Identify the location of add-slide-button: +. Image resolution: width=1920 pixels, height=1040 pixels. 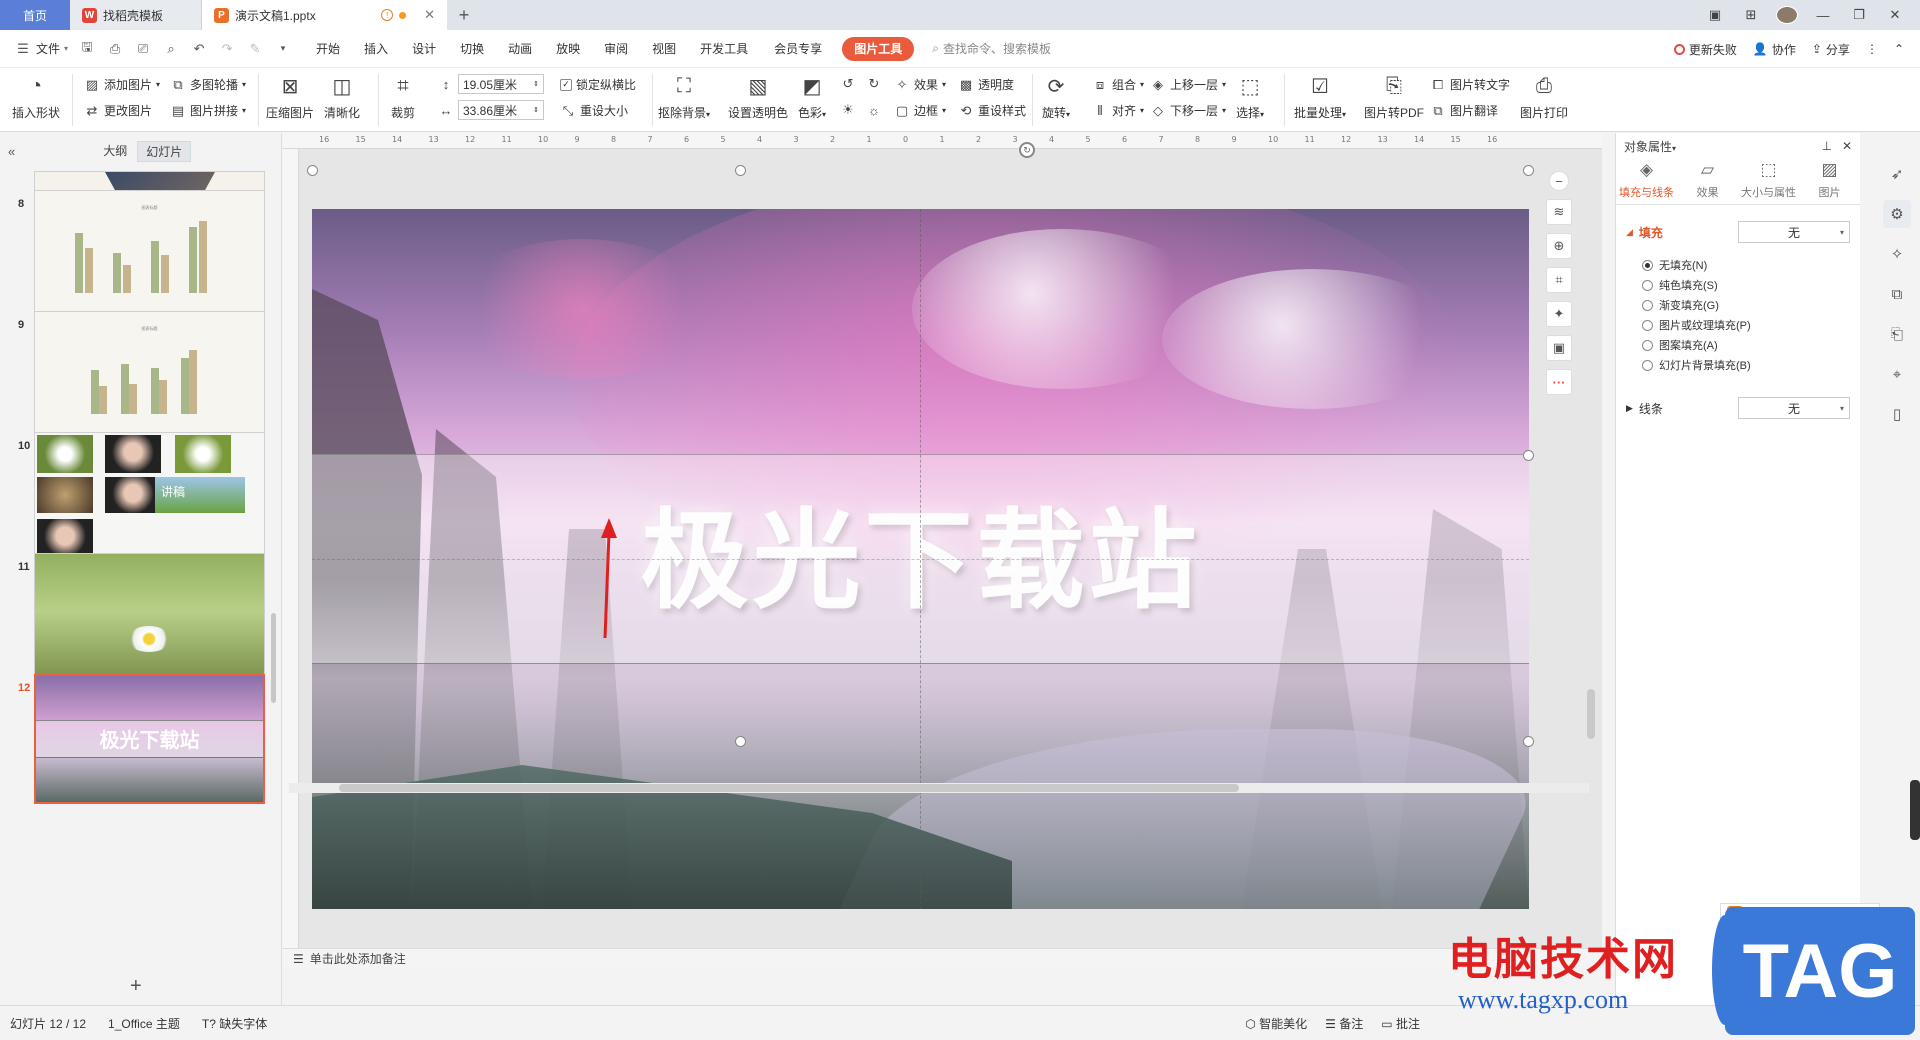
(136, 986).